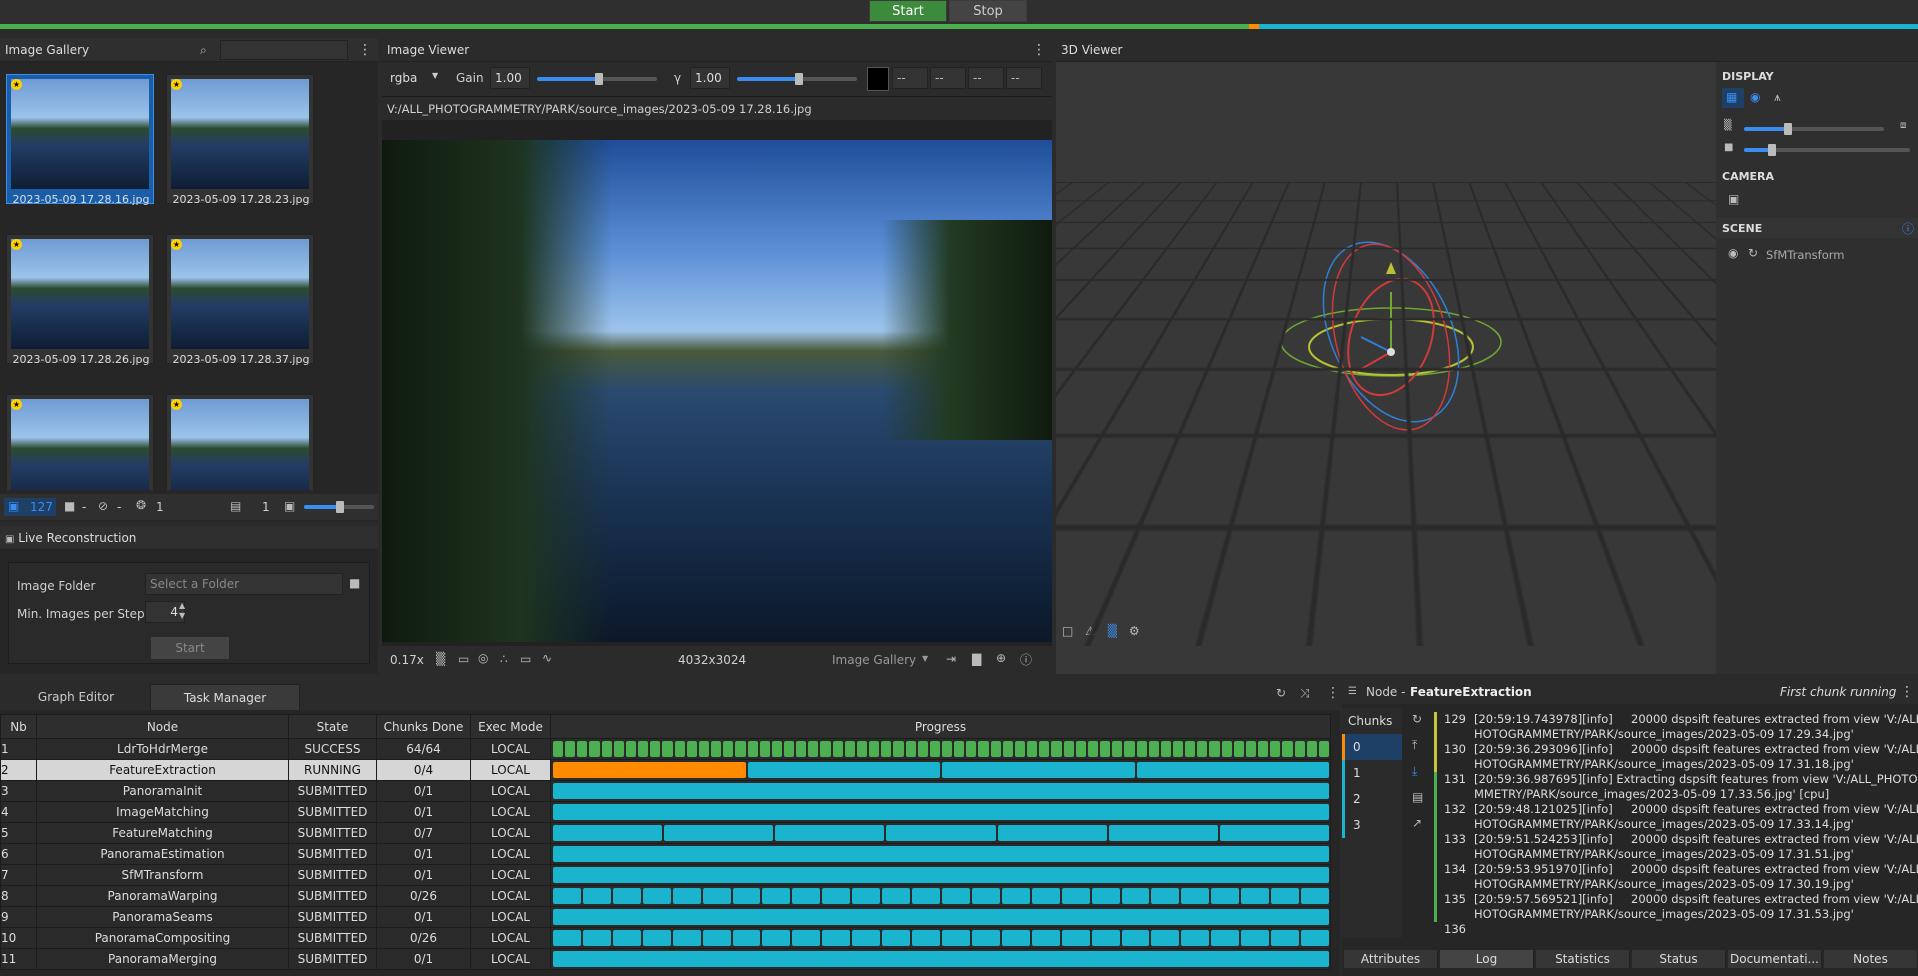 The image size is (1918, 976). Describe the element at coordinates (504, 659) in the screenshot. I see `points-icon: ∴` at that location.